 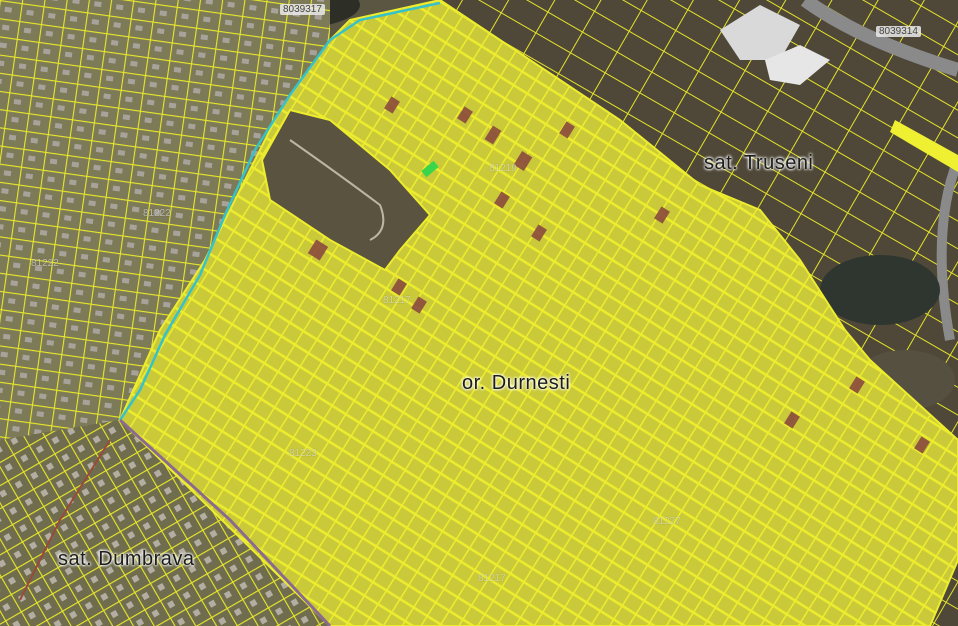 I want to click on village-label-truseni: sat. Truseni, so click(x=759, y=163).